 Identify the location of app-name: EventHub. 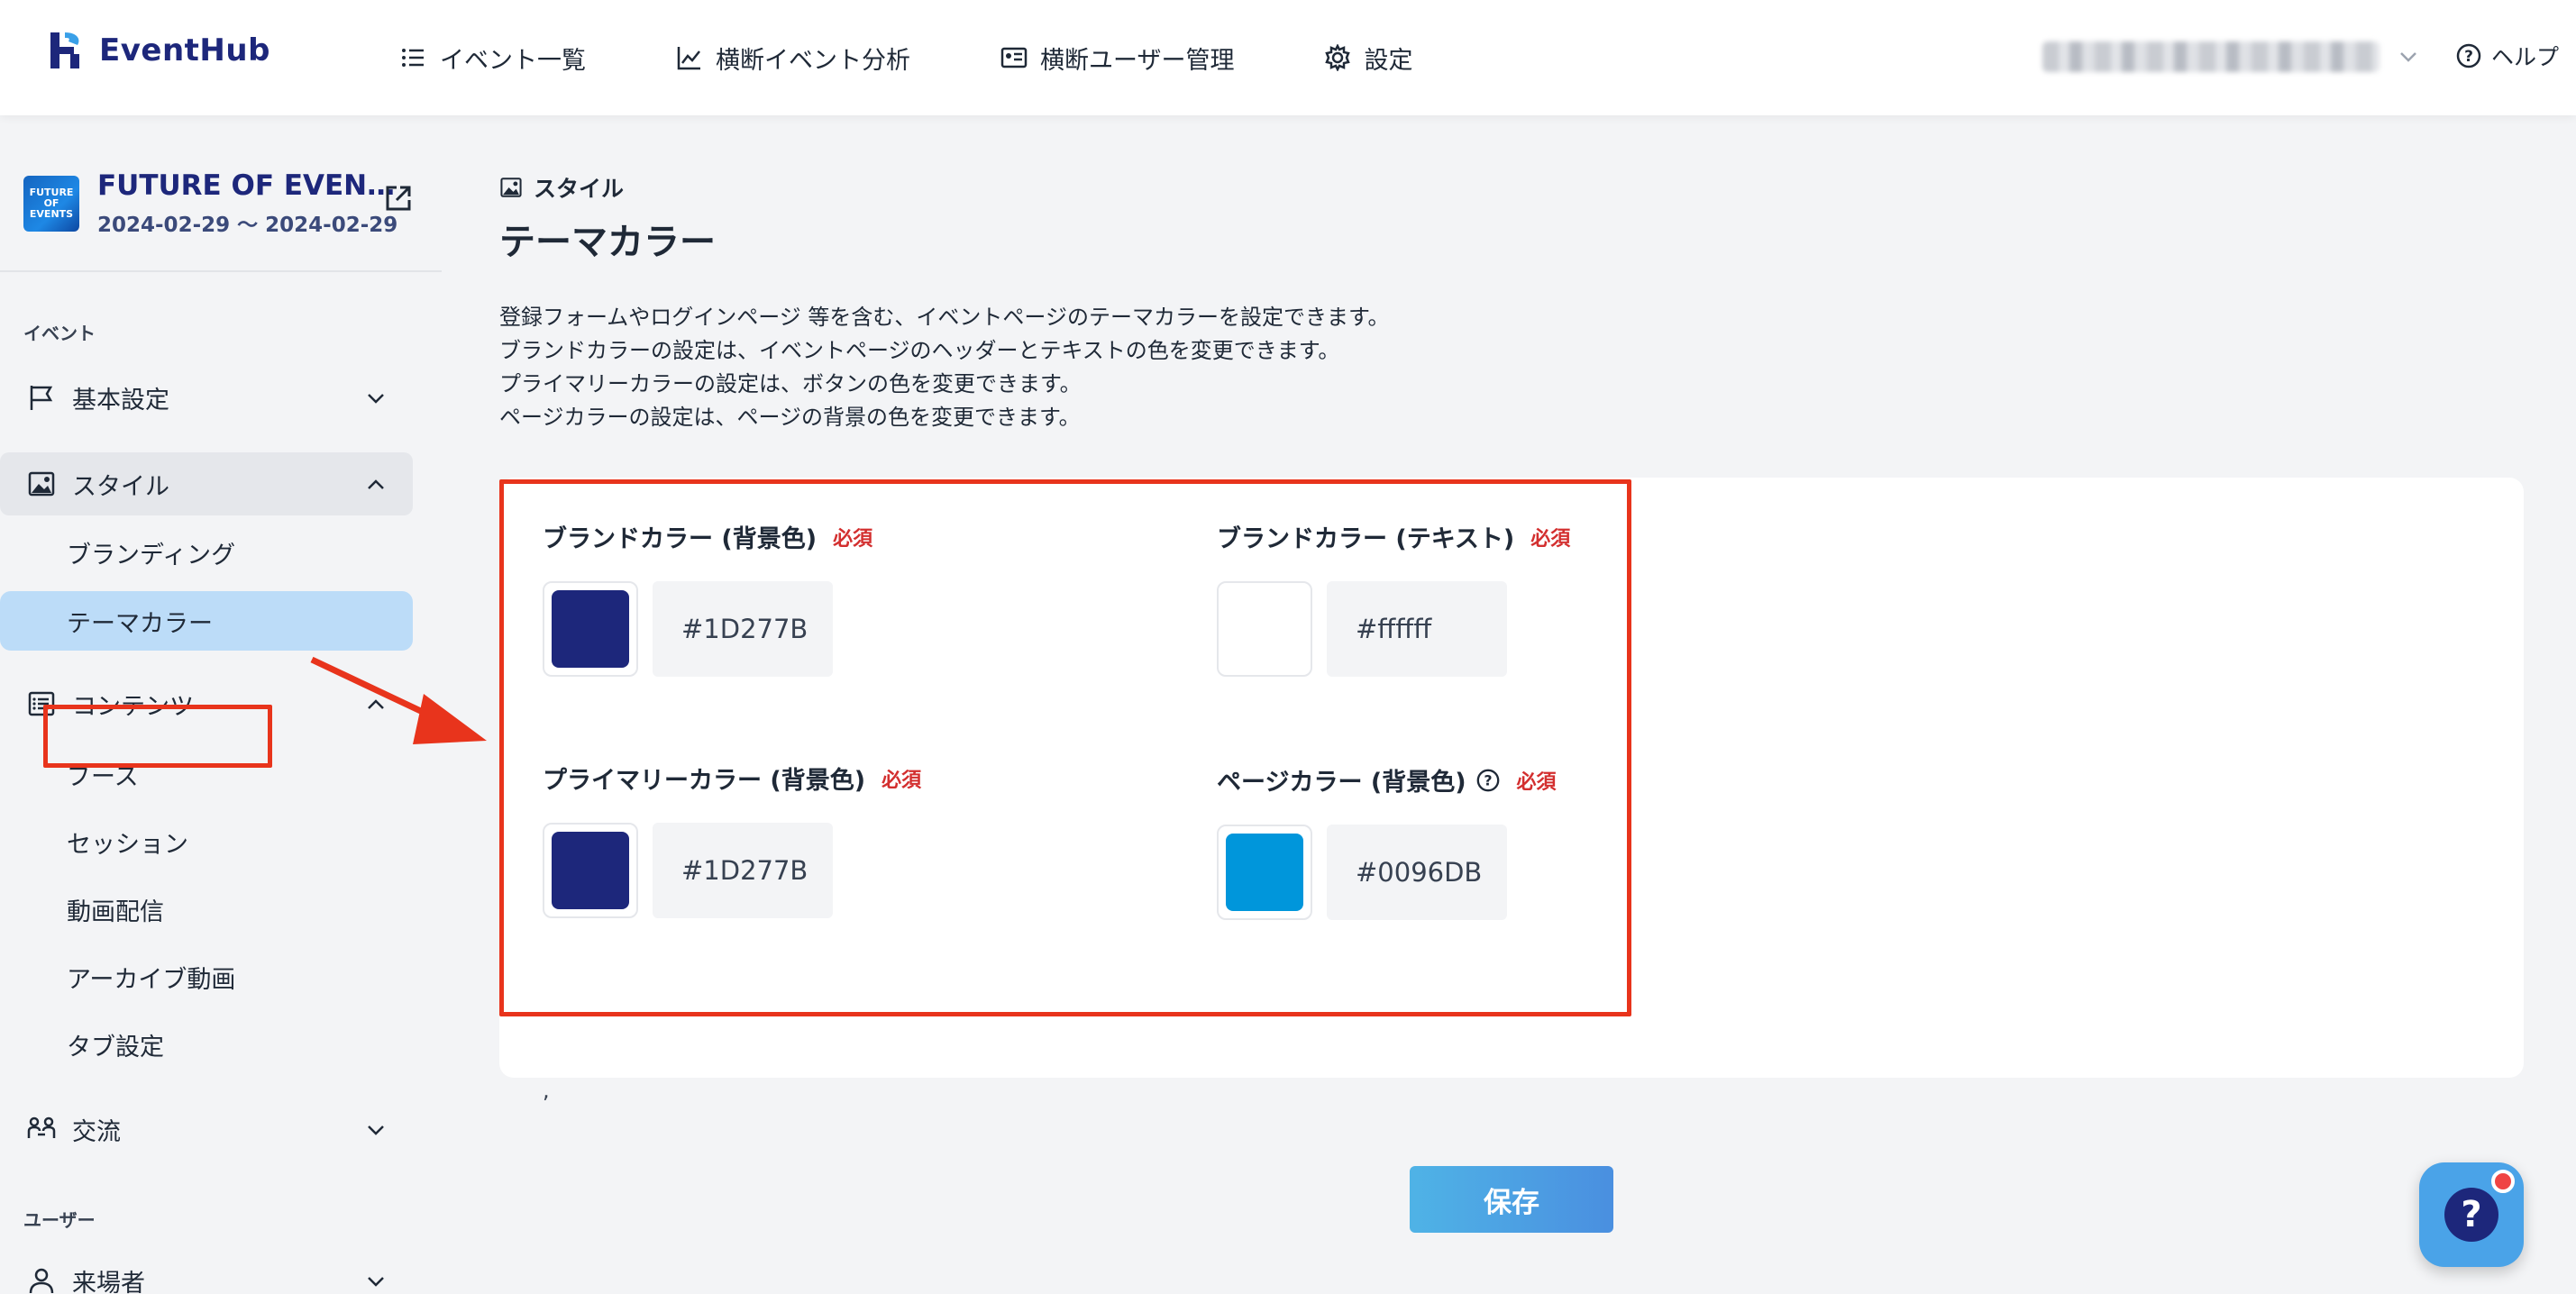
(185, 50).